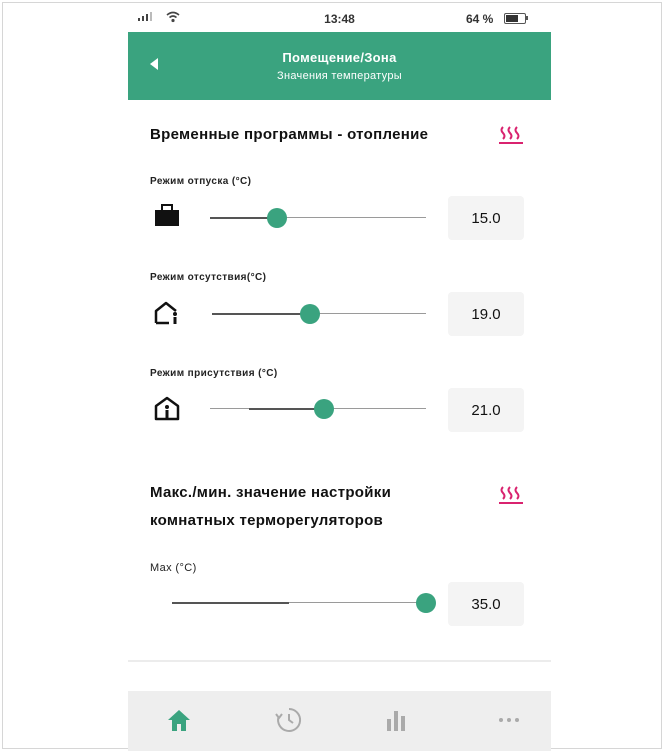 The width and height of the screenshot is (665, 751). What do you see at coordinates (289, 134) in the screenshot?
I see `section-title-heating-programs: Временные программы - отопление` at bounding box center [289, 134].